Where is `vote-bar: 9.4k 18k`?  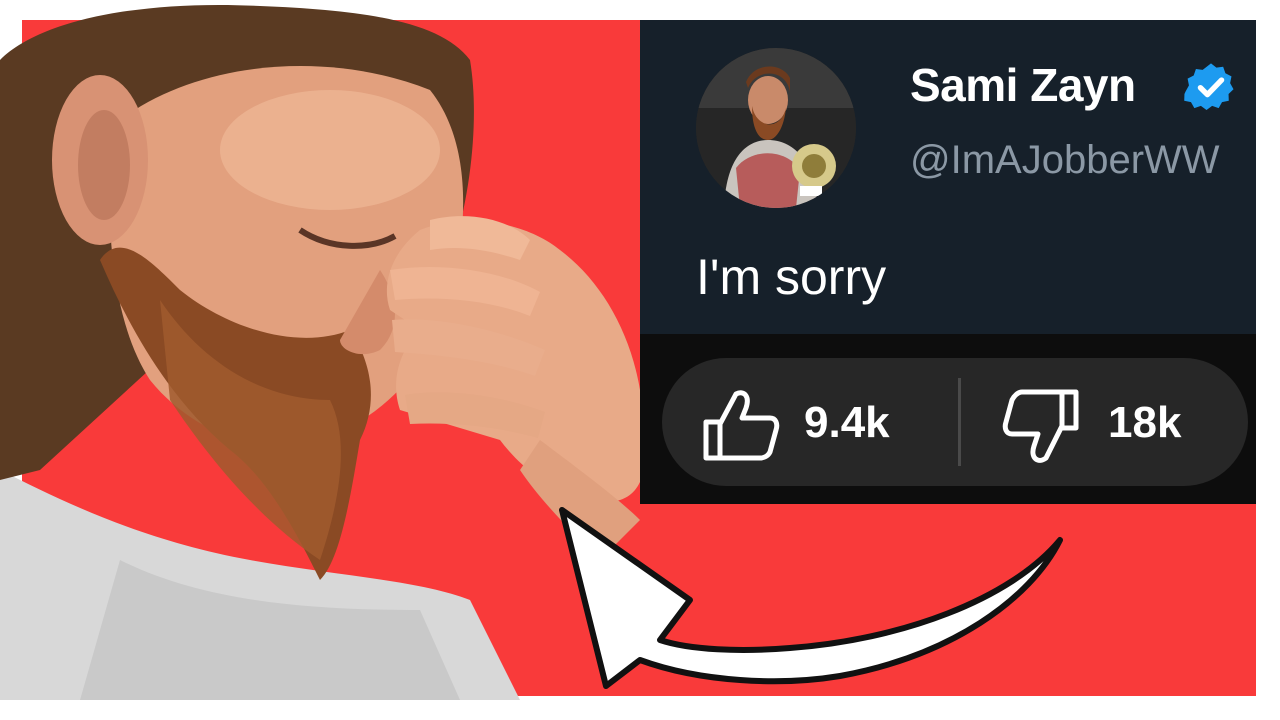
vote-bar: 9.4k 18k is located at coordinates (948, 419).